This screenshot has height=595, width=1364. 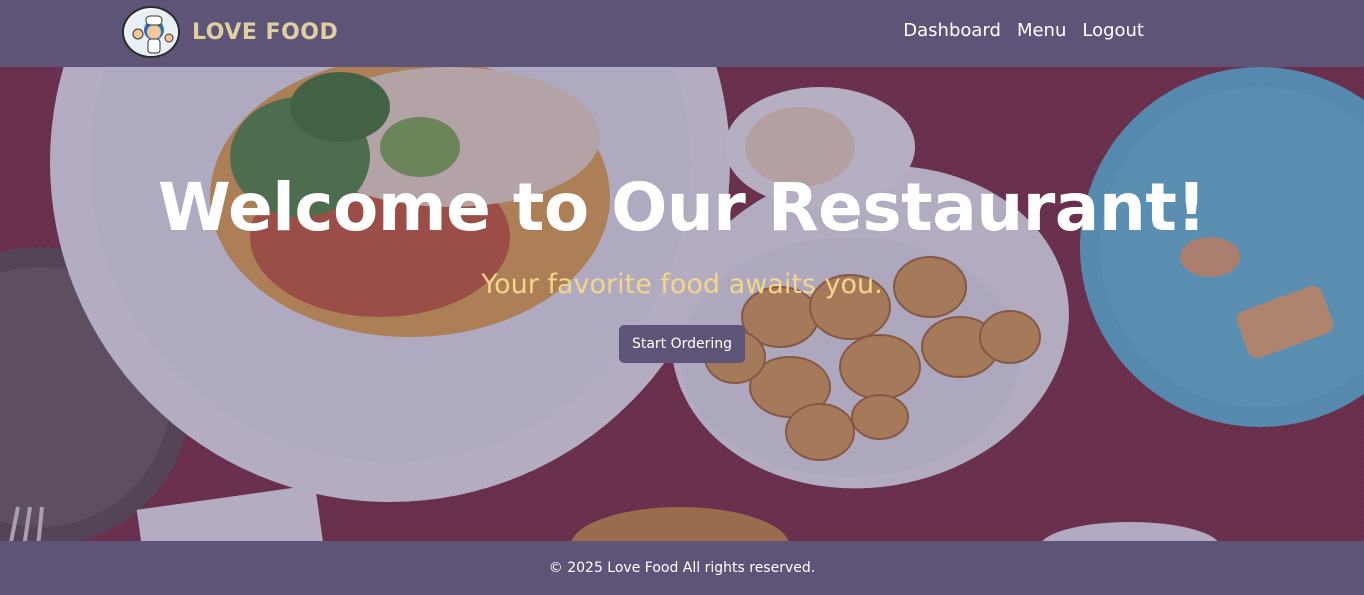 What do you see at coordinates (265, 32) in the screenshot?
I see `brand-name: LOVE FOOD` at bounding box center [265, 32].